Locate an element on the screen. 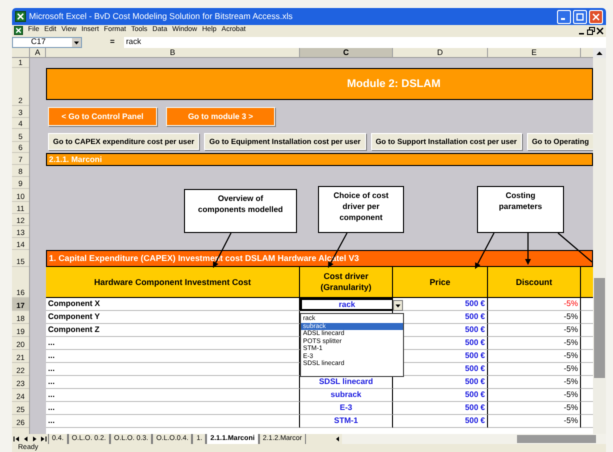 The image size is (613, 452). column-header: E is located at coordinates (534, 52).